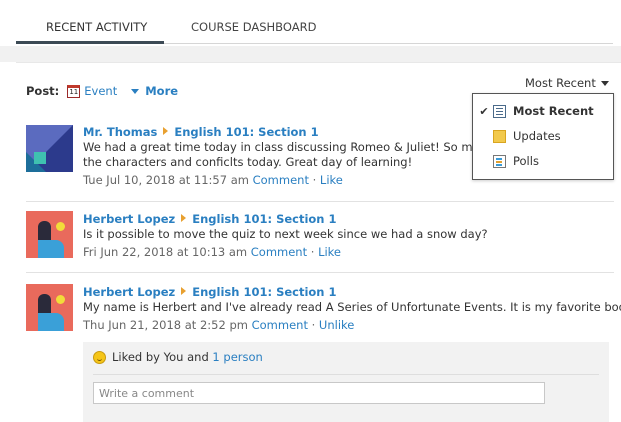 Image resolution: width=621 pixels, height=422 pixels. I want to click on likes-others-link: 1 person, so click(237, 357).